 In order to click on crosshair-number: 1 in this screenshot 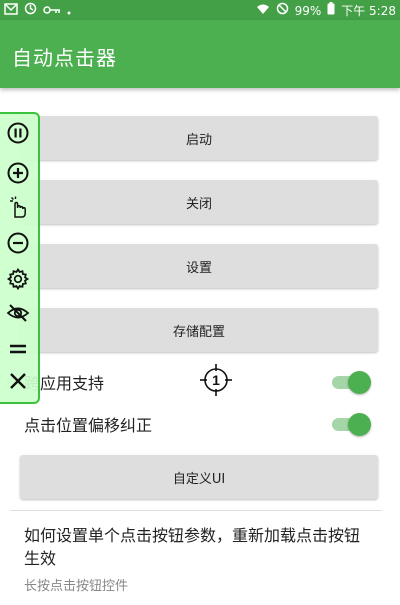, I will do `click(216, 380)`.